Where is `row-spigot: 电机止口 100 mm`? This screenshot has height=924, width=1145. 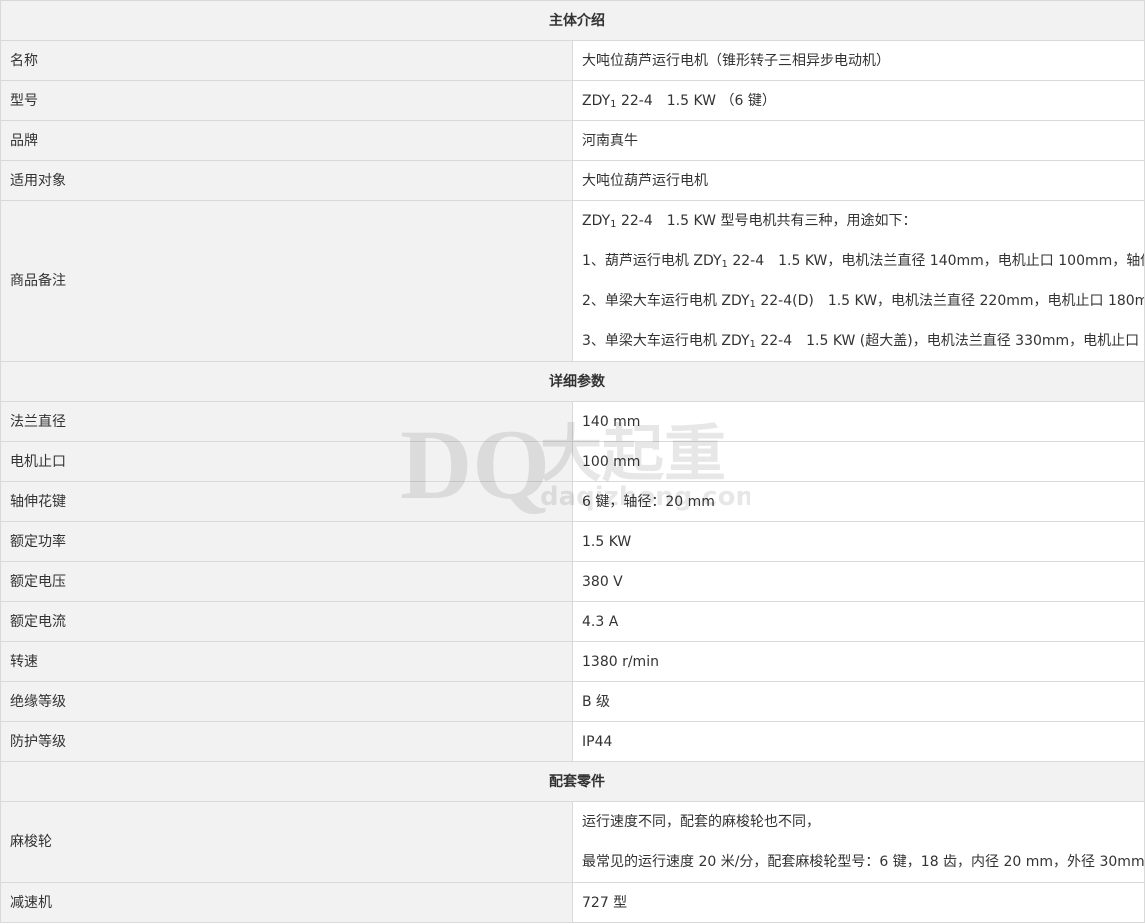 row-spigot: 电机止口 100 mm is located at coordinates (572, 461).